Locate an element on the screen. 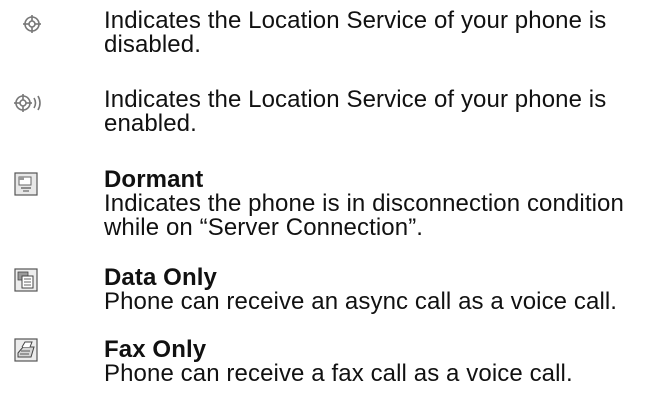 The image size is (662, 397). data-only-icon is located at coordinates (34, 283).